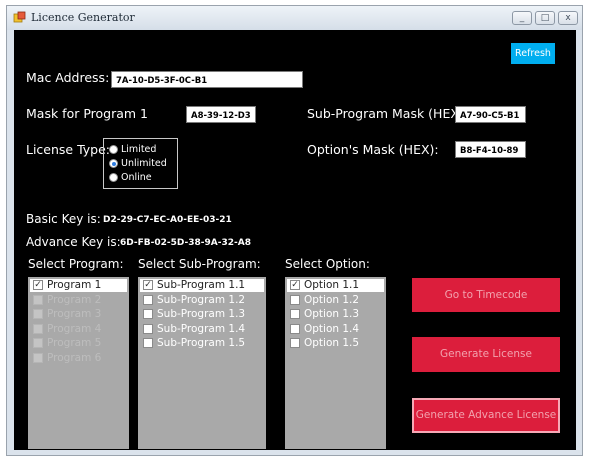 Image resolution: width=589 pixels, height=459 pixels. What do you see at coordinates (332, 343) in the screenshot?
I see `option-item-label: Option 1.5` at bounding box center [332, 343].